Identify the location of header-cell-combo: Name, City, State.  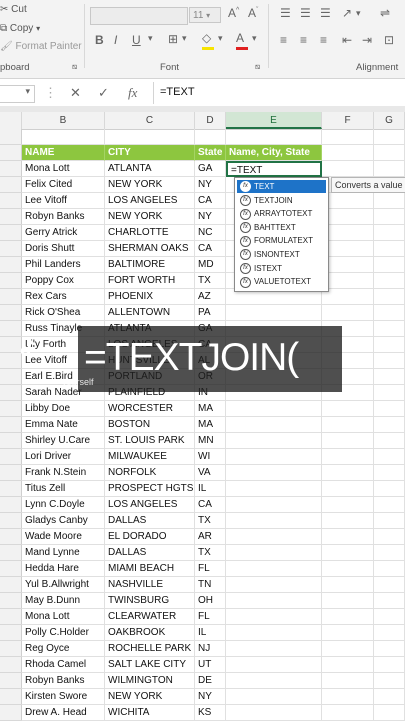
(274, 153).